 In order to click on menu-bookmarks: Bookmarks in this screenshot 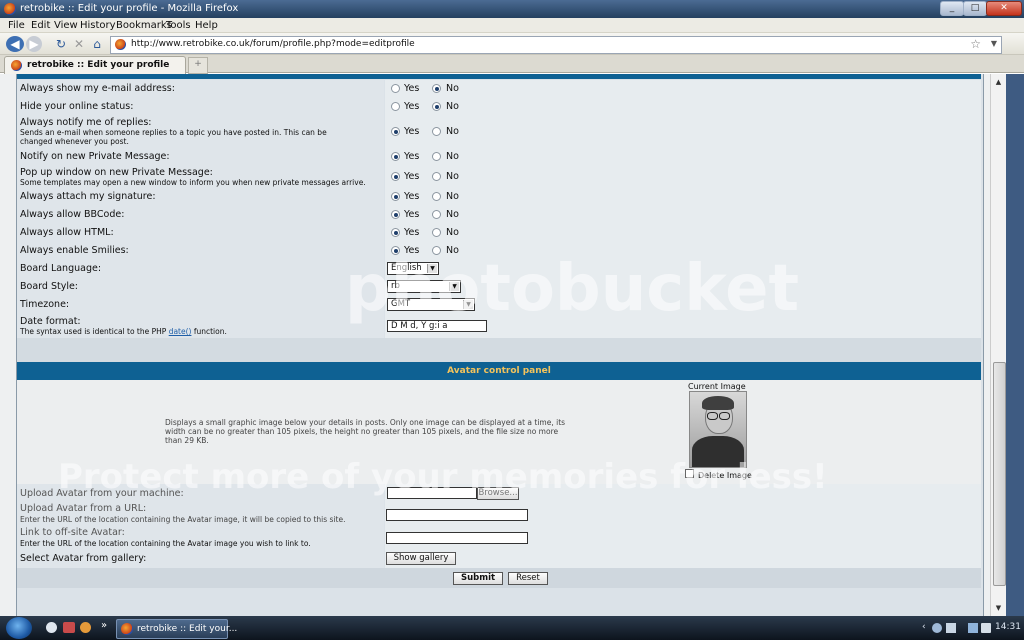, I will do `click(144, 25)`.